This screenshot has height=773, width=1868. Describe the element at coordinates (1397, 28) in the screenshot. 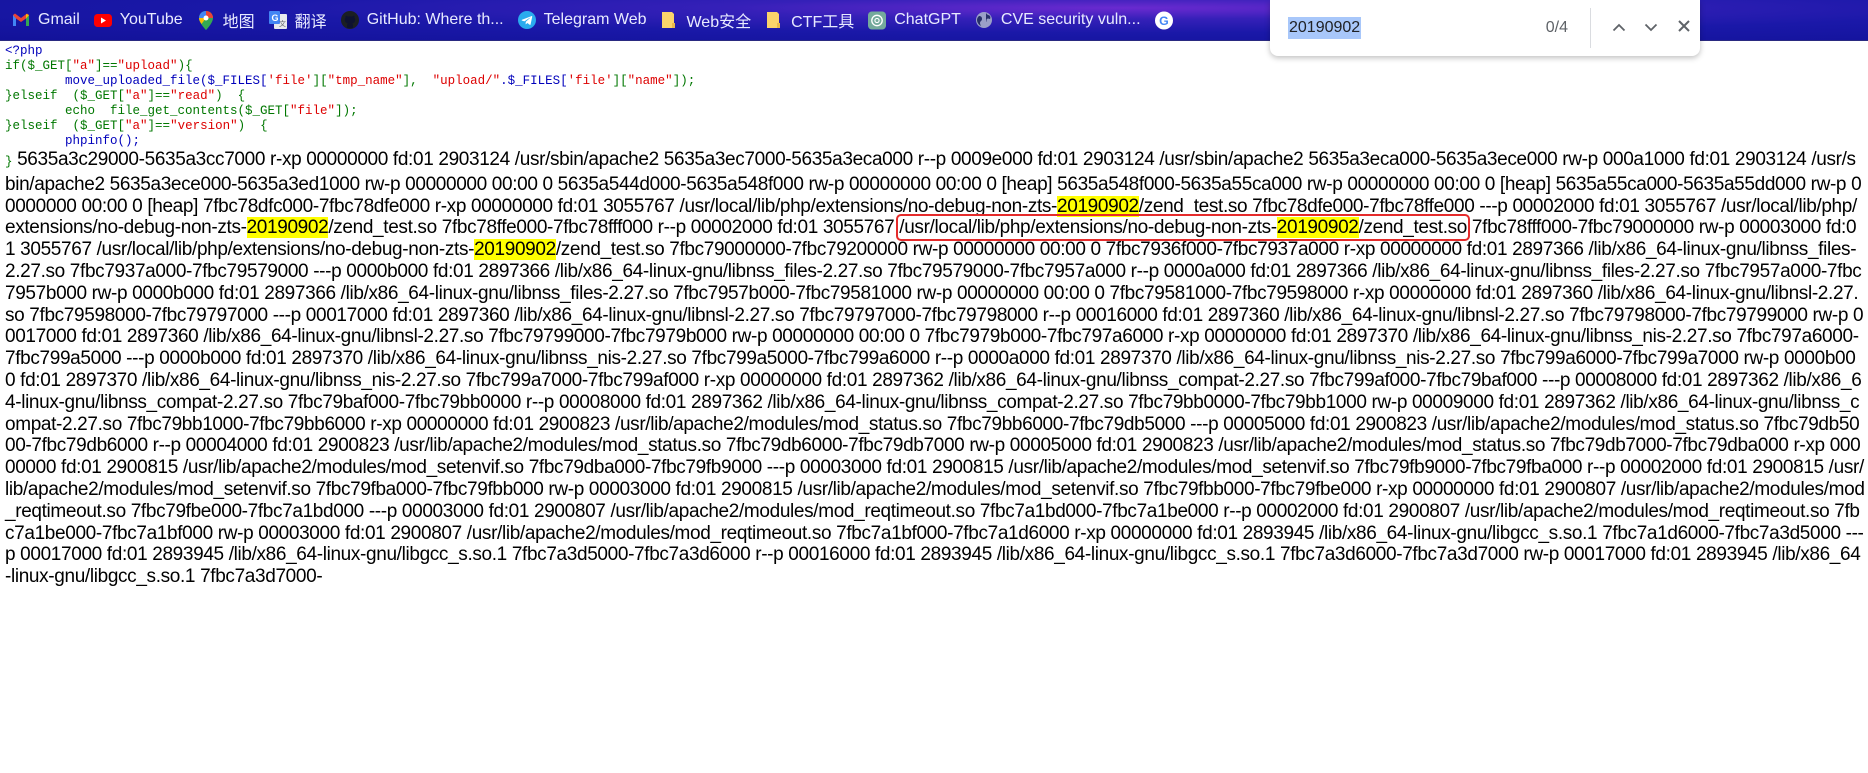

I see `find-input: 20190902` at that location.